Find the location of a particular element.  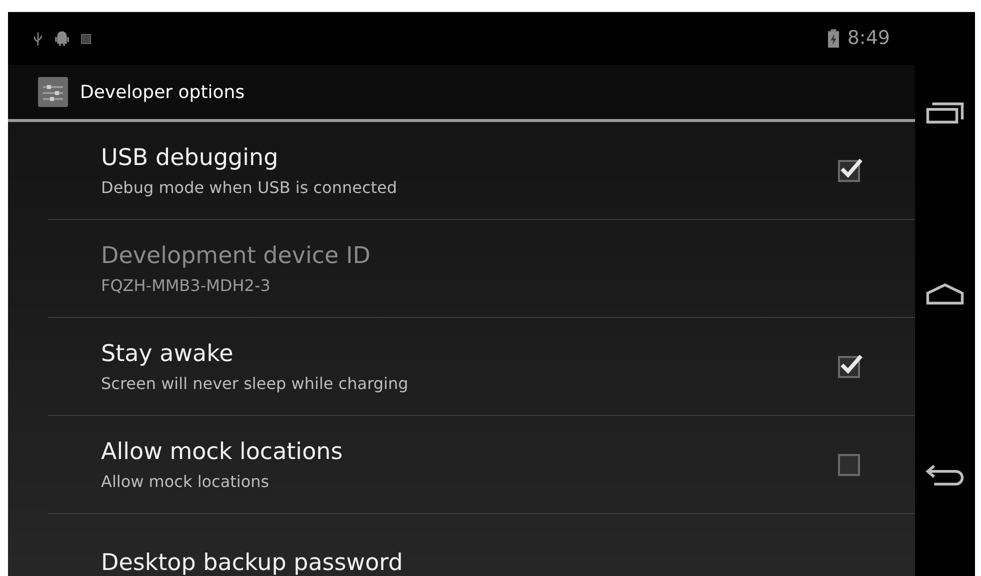

setting-title: Desktop backup password is located at coordinates (252, 562).